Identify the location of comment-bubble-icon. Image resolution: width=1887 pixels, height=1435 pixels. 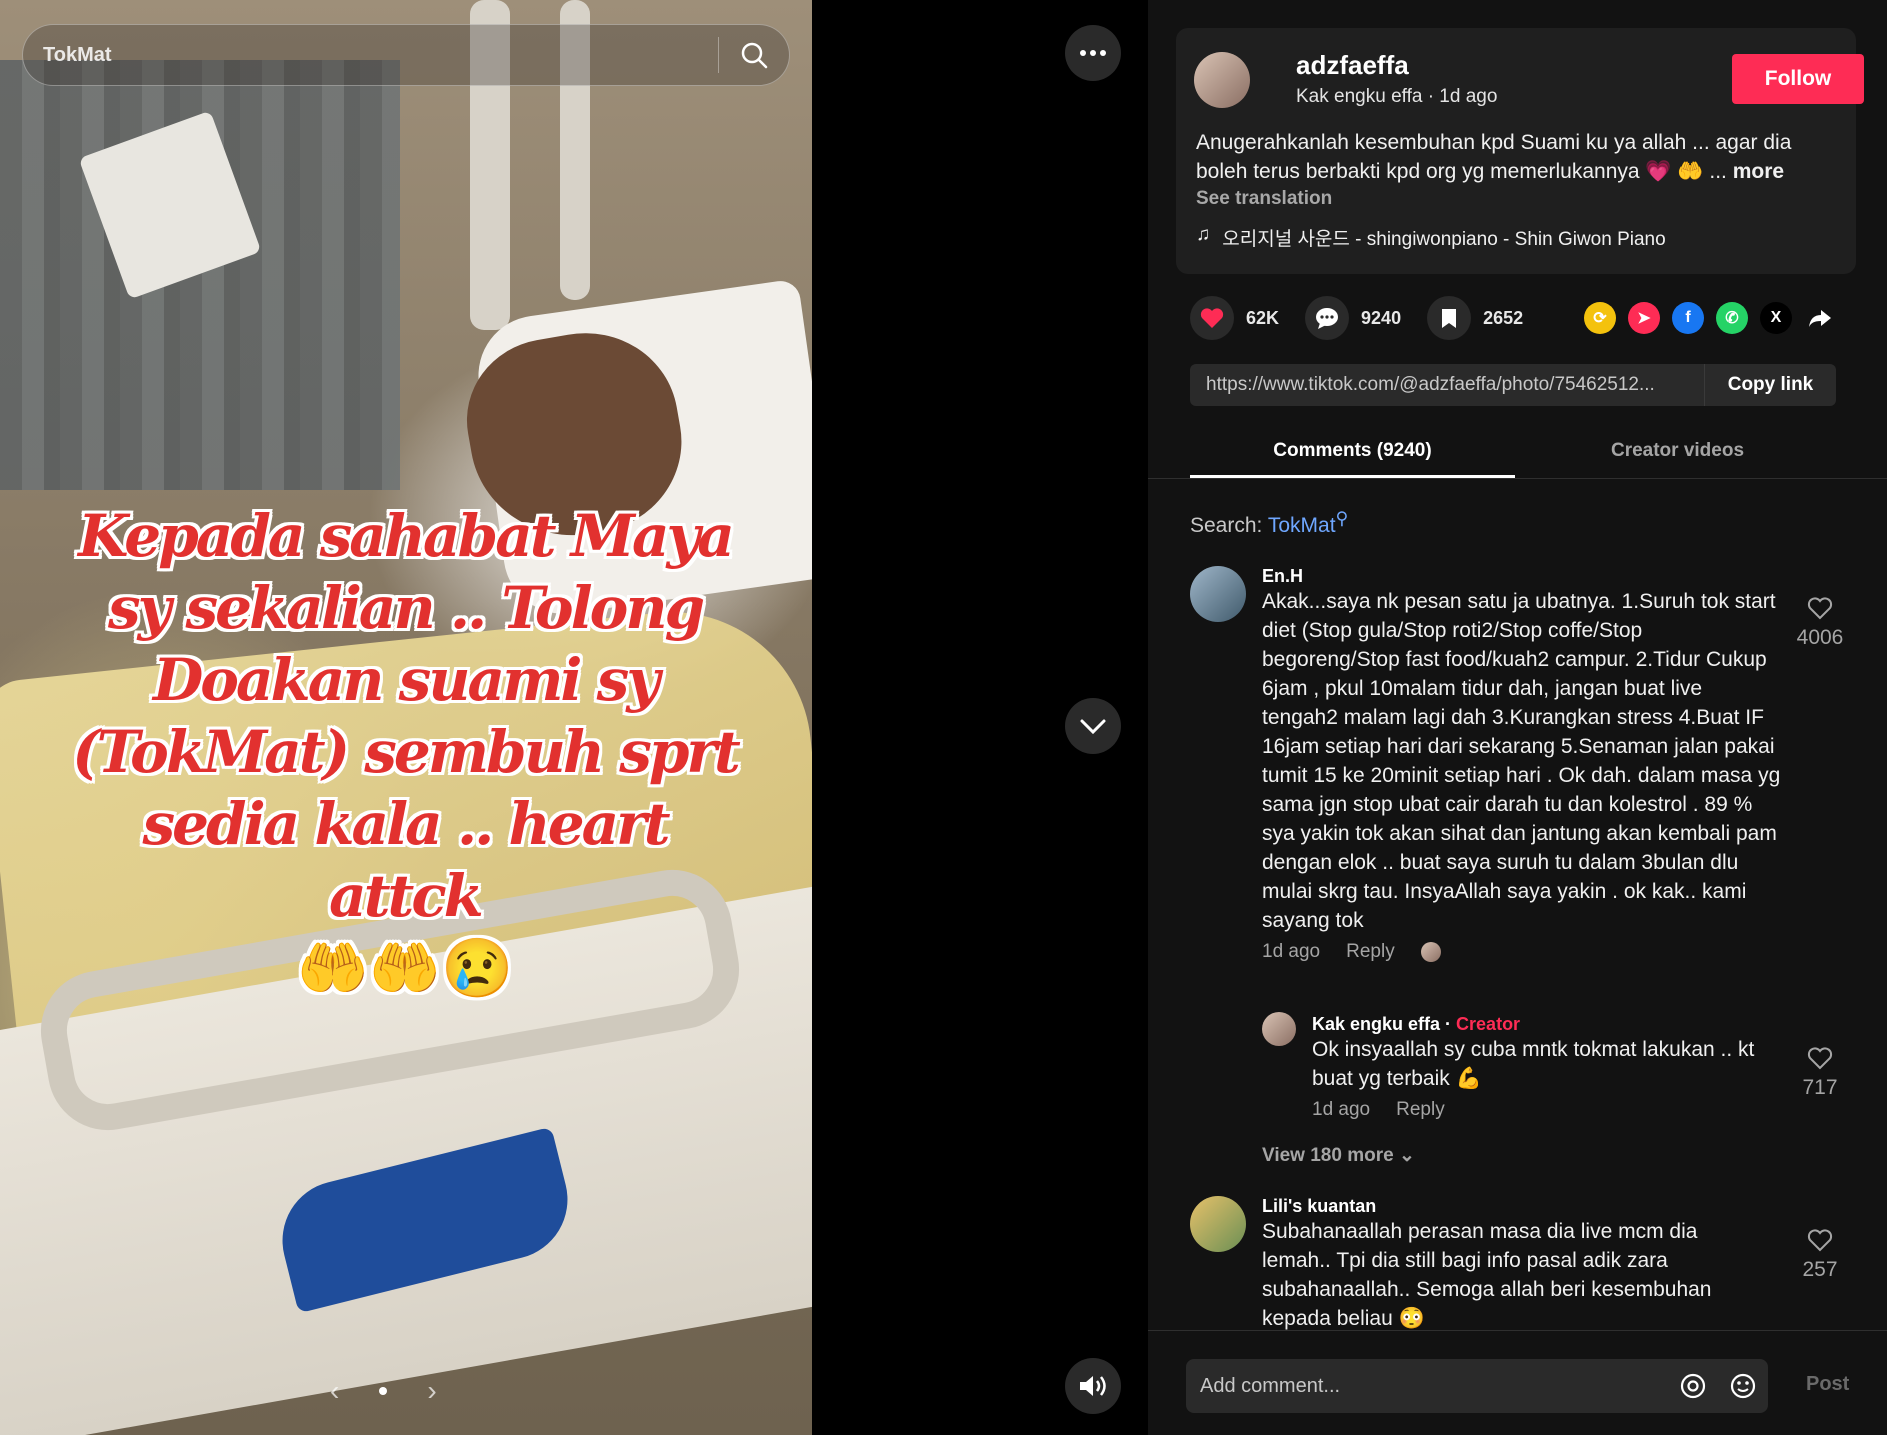
(1327, 318).